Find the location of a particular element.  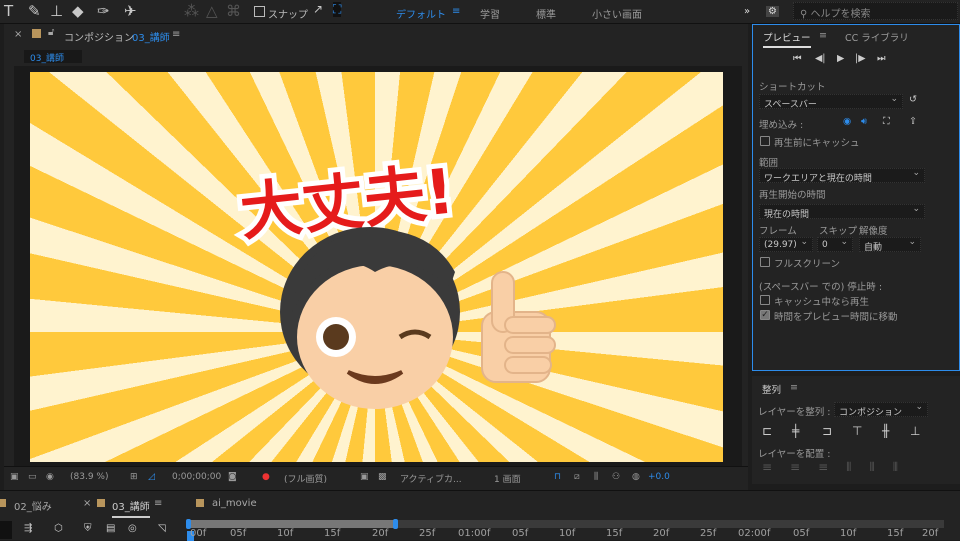

resolution-dropdown: (フル画質) is located at coordinates (305, 478).